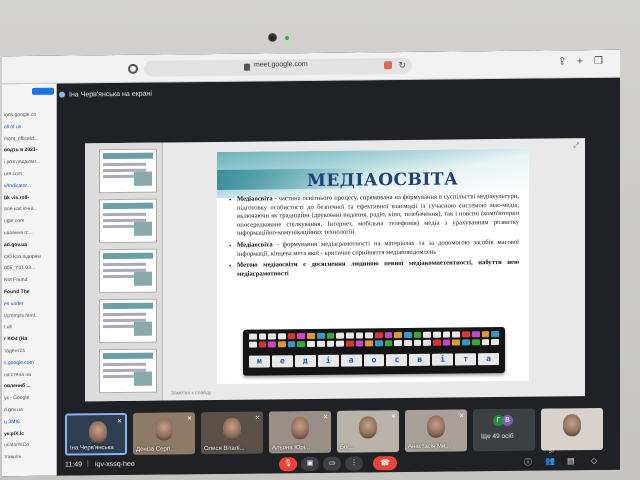 The height and width of the screenshot is (480, 640). What do you see at coordinates (402, 65) in the screenshot?
I see `reload-icon: ↻` at bounding box center [402, 65].